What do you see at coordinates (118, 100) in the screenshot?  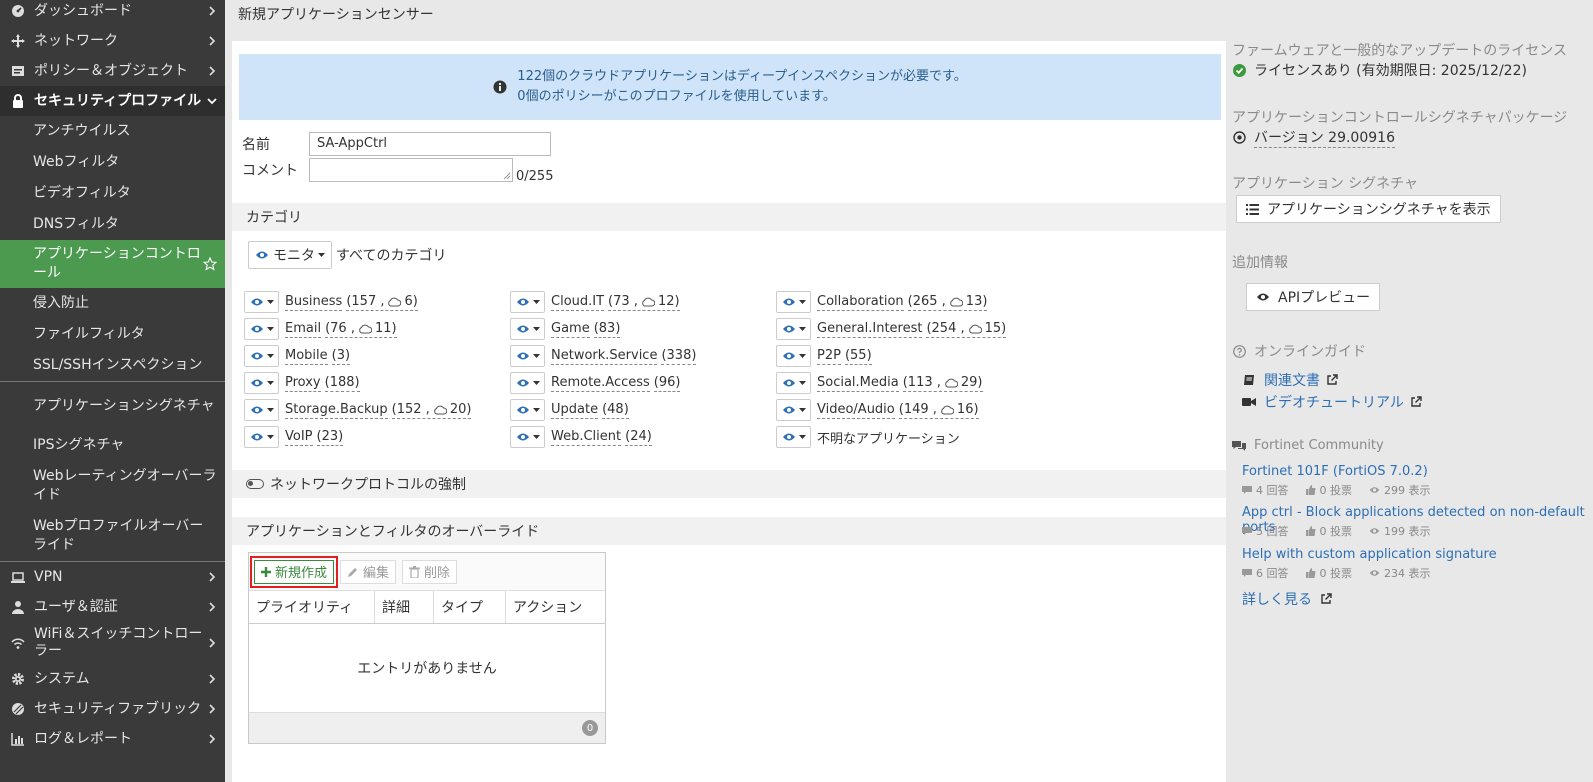 I see `sidebar-item-label: セキュリティプロファイル` at bounding box center [118, 100].